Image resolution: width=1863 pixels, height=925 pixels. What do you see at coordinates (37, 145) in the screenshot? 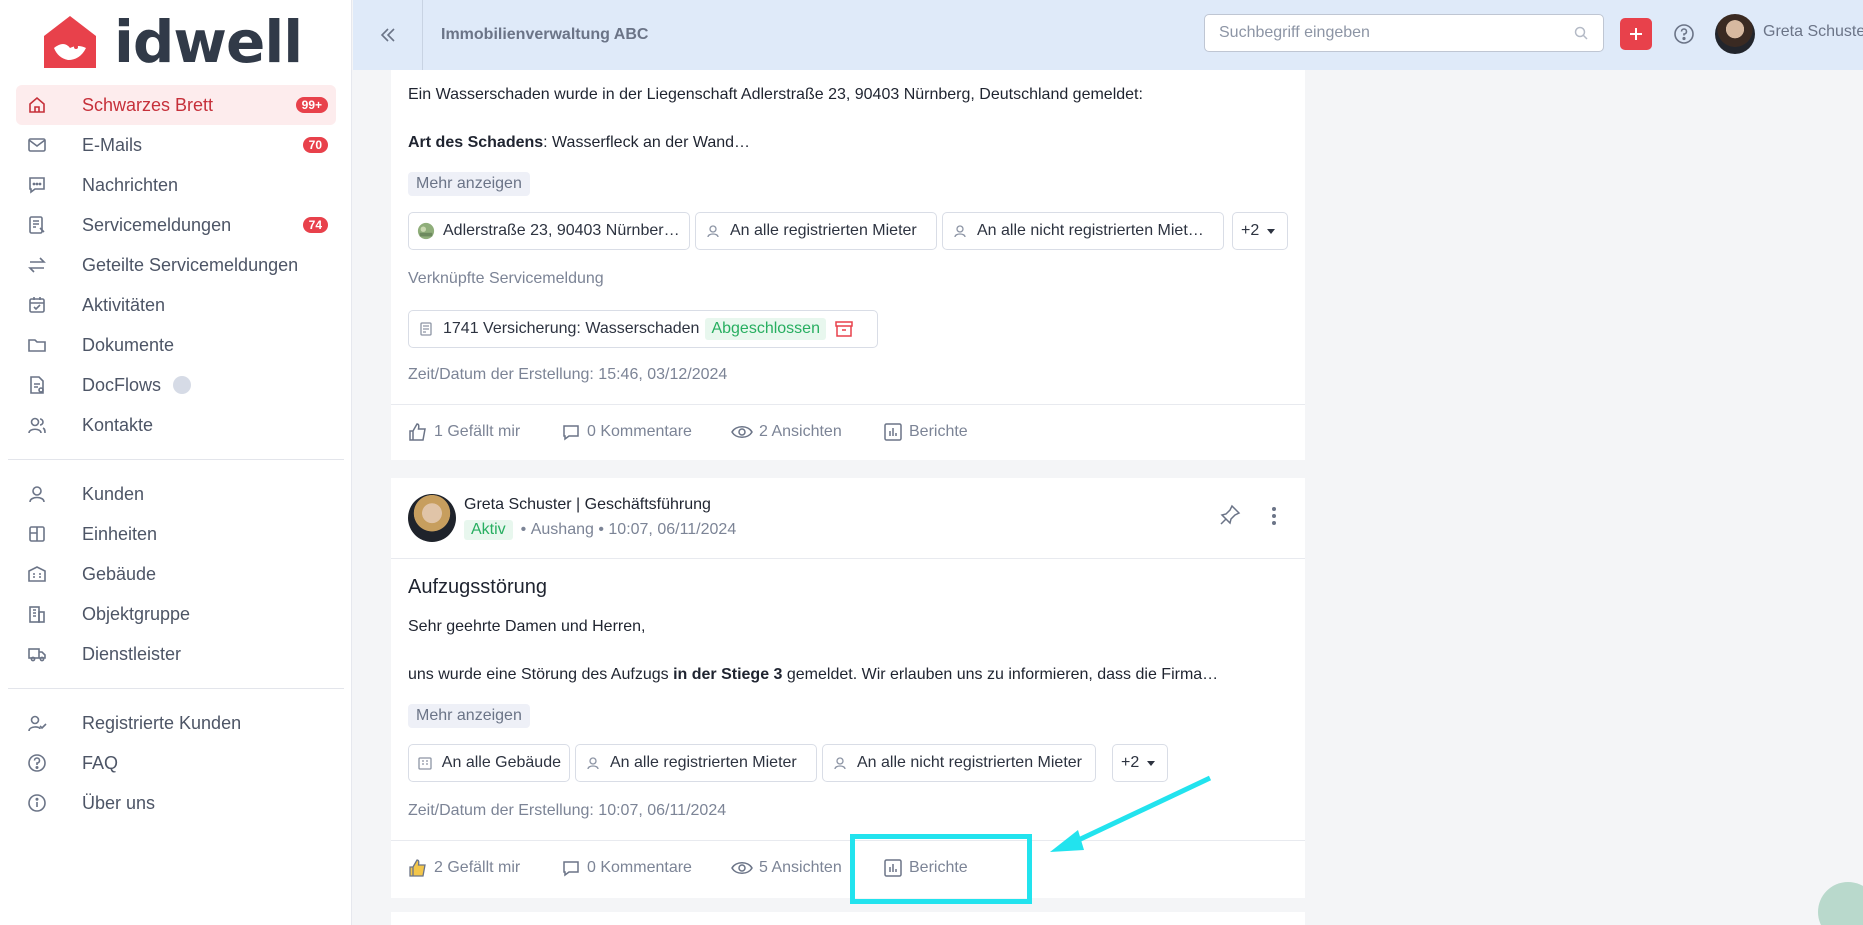
I see `mail-icon` at bounding box center [37, 145].